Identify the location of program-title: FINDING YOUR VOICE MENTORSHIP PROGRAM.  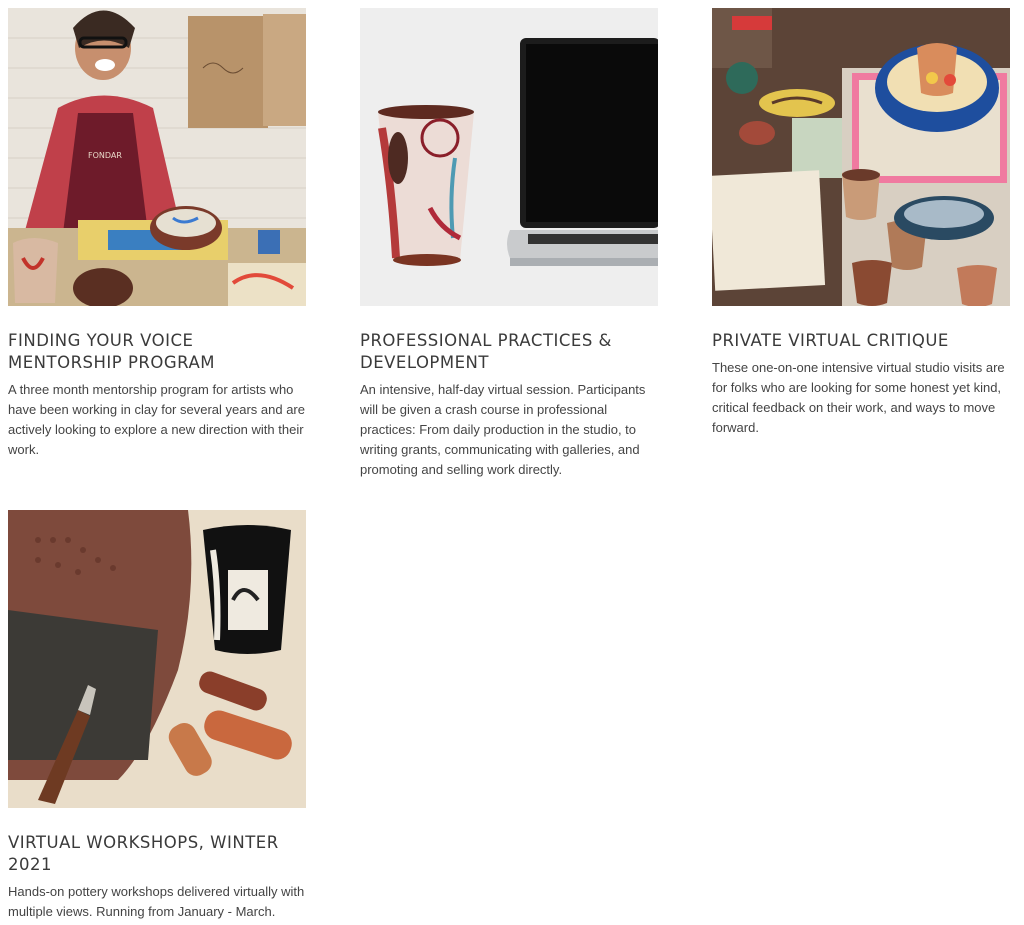
(158, 352).